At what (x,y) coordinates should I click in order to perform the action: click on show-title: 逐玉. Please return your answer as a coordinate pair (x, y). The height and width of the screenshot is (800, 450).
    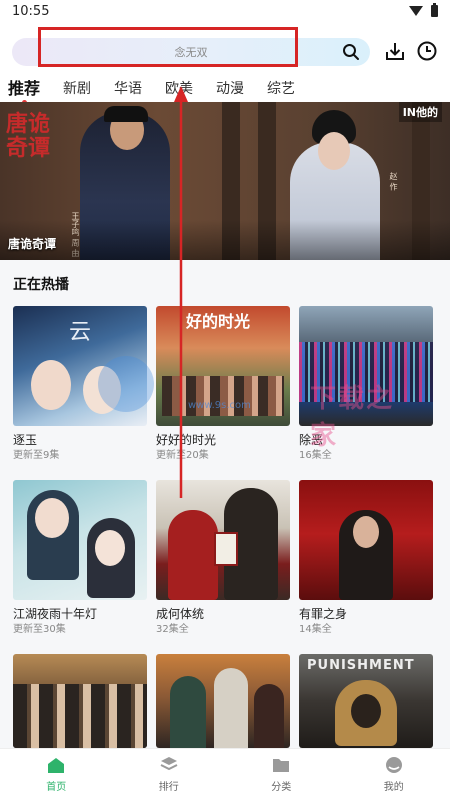
    Looking at the image, I should click on (25, 440).